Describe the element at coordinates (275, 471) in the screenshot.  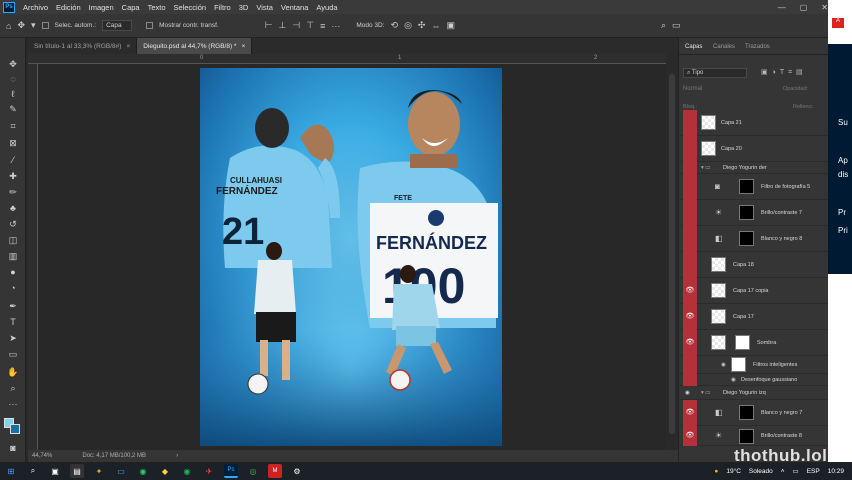
I see `app-icon: M` at that location.